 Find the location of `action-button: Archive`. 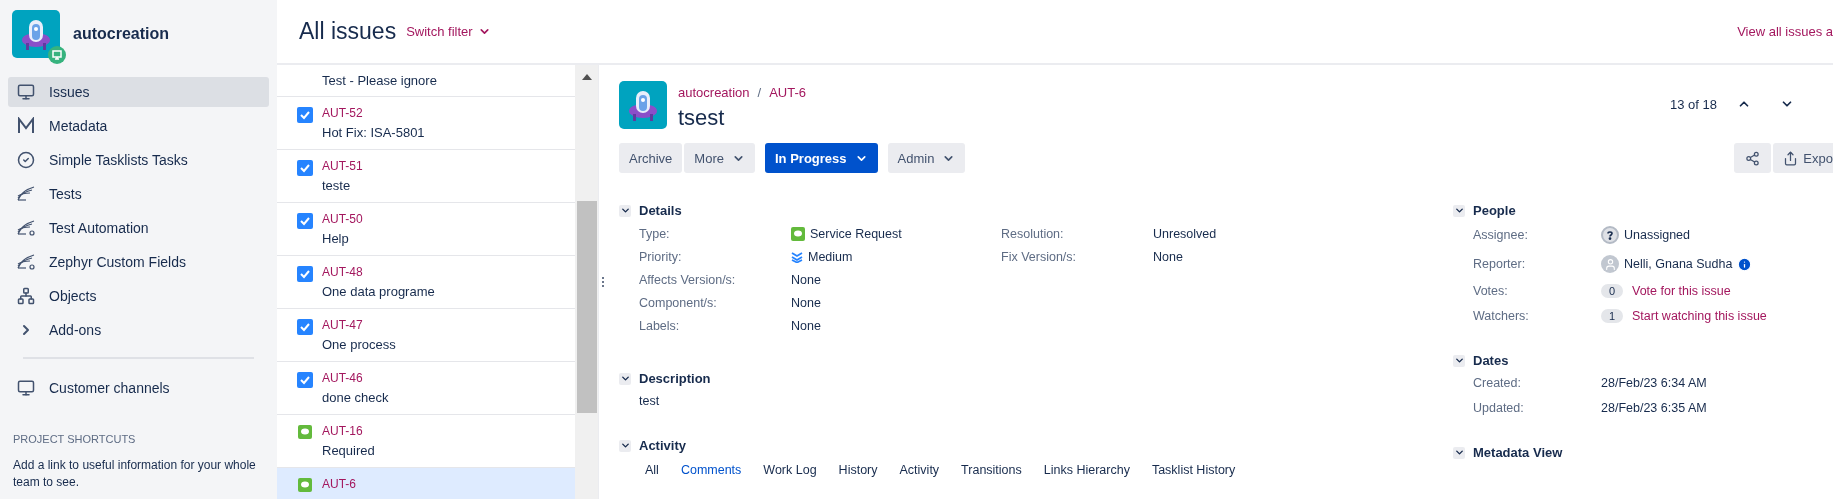

action-button: Archive is located at coordinates (651, 158).